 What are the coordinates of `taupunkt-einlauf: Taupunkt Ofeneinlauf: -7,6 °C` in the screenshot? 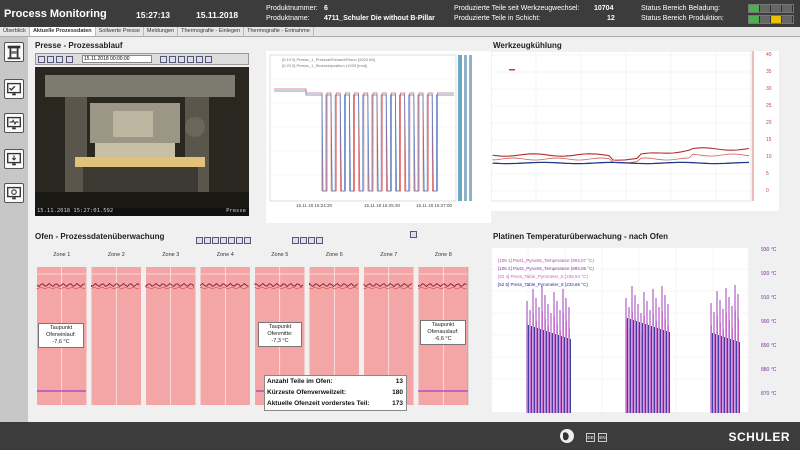 It's located at (61, 335).